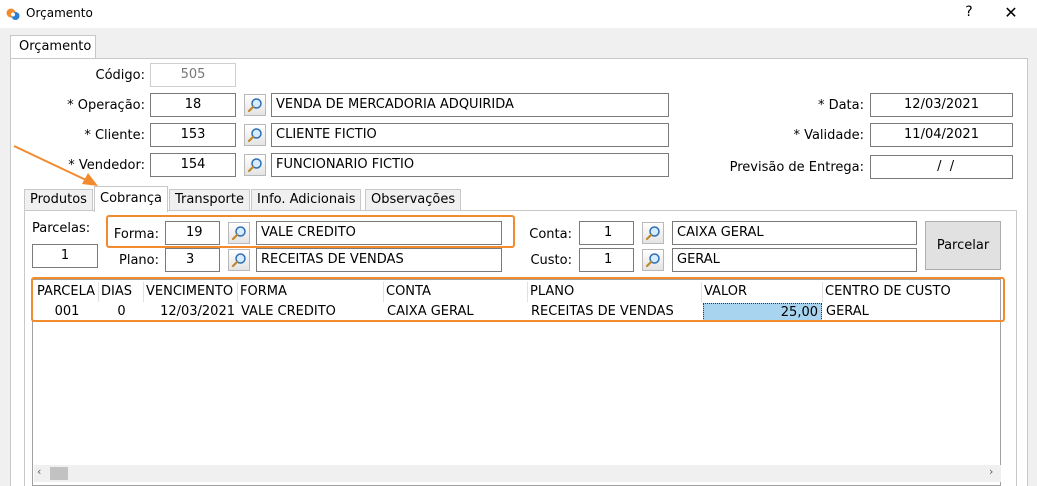 This screenshot has height=486, width=1037. What do you see at coordinates (470, 165) in the screenshot?
I see `vendedor-desc-field: FUNCIONARIO FICTIO` at bounding box center [470, 165].